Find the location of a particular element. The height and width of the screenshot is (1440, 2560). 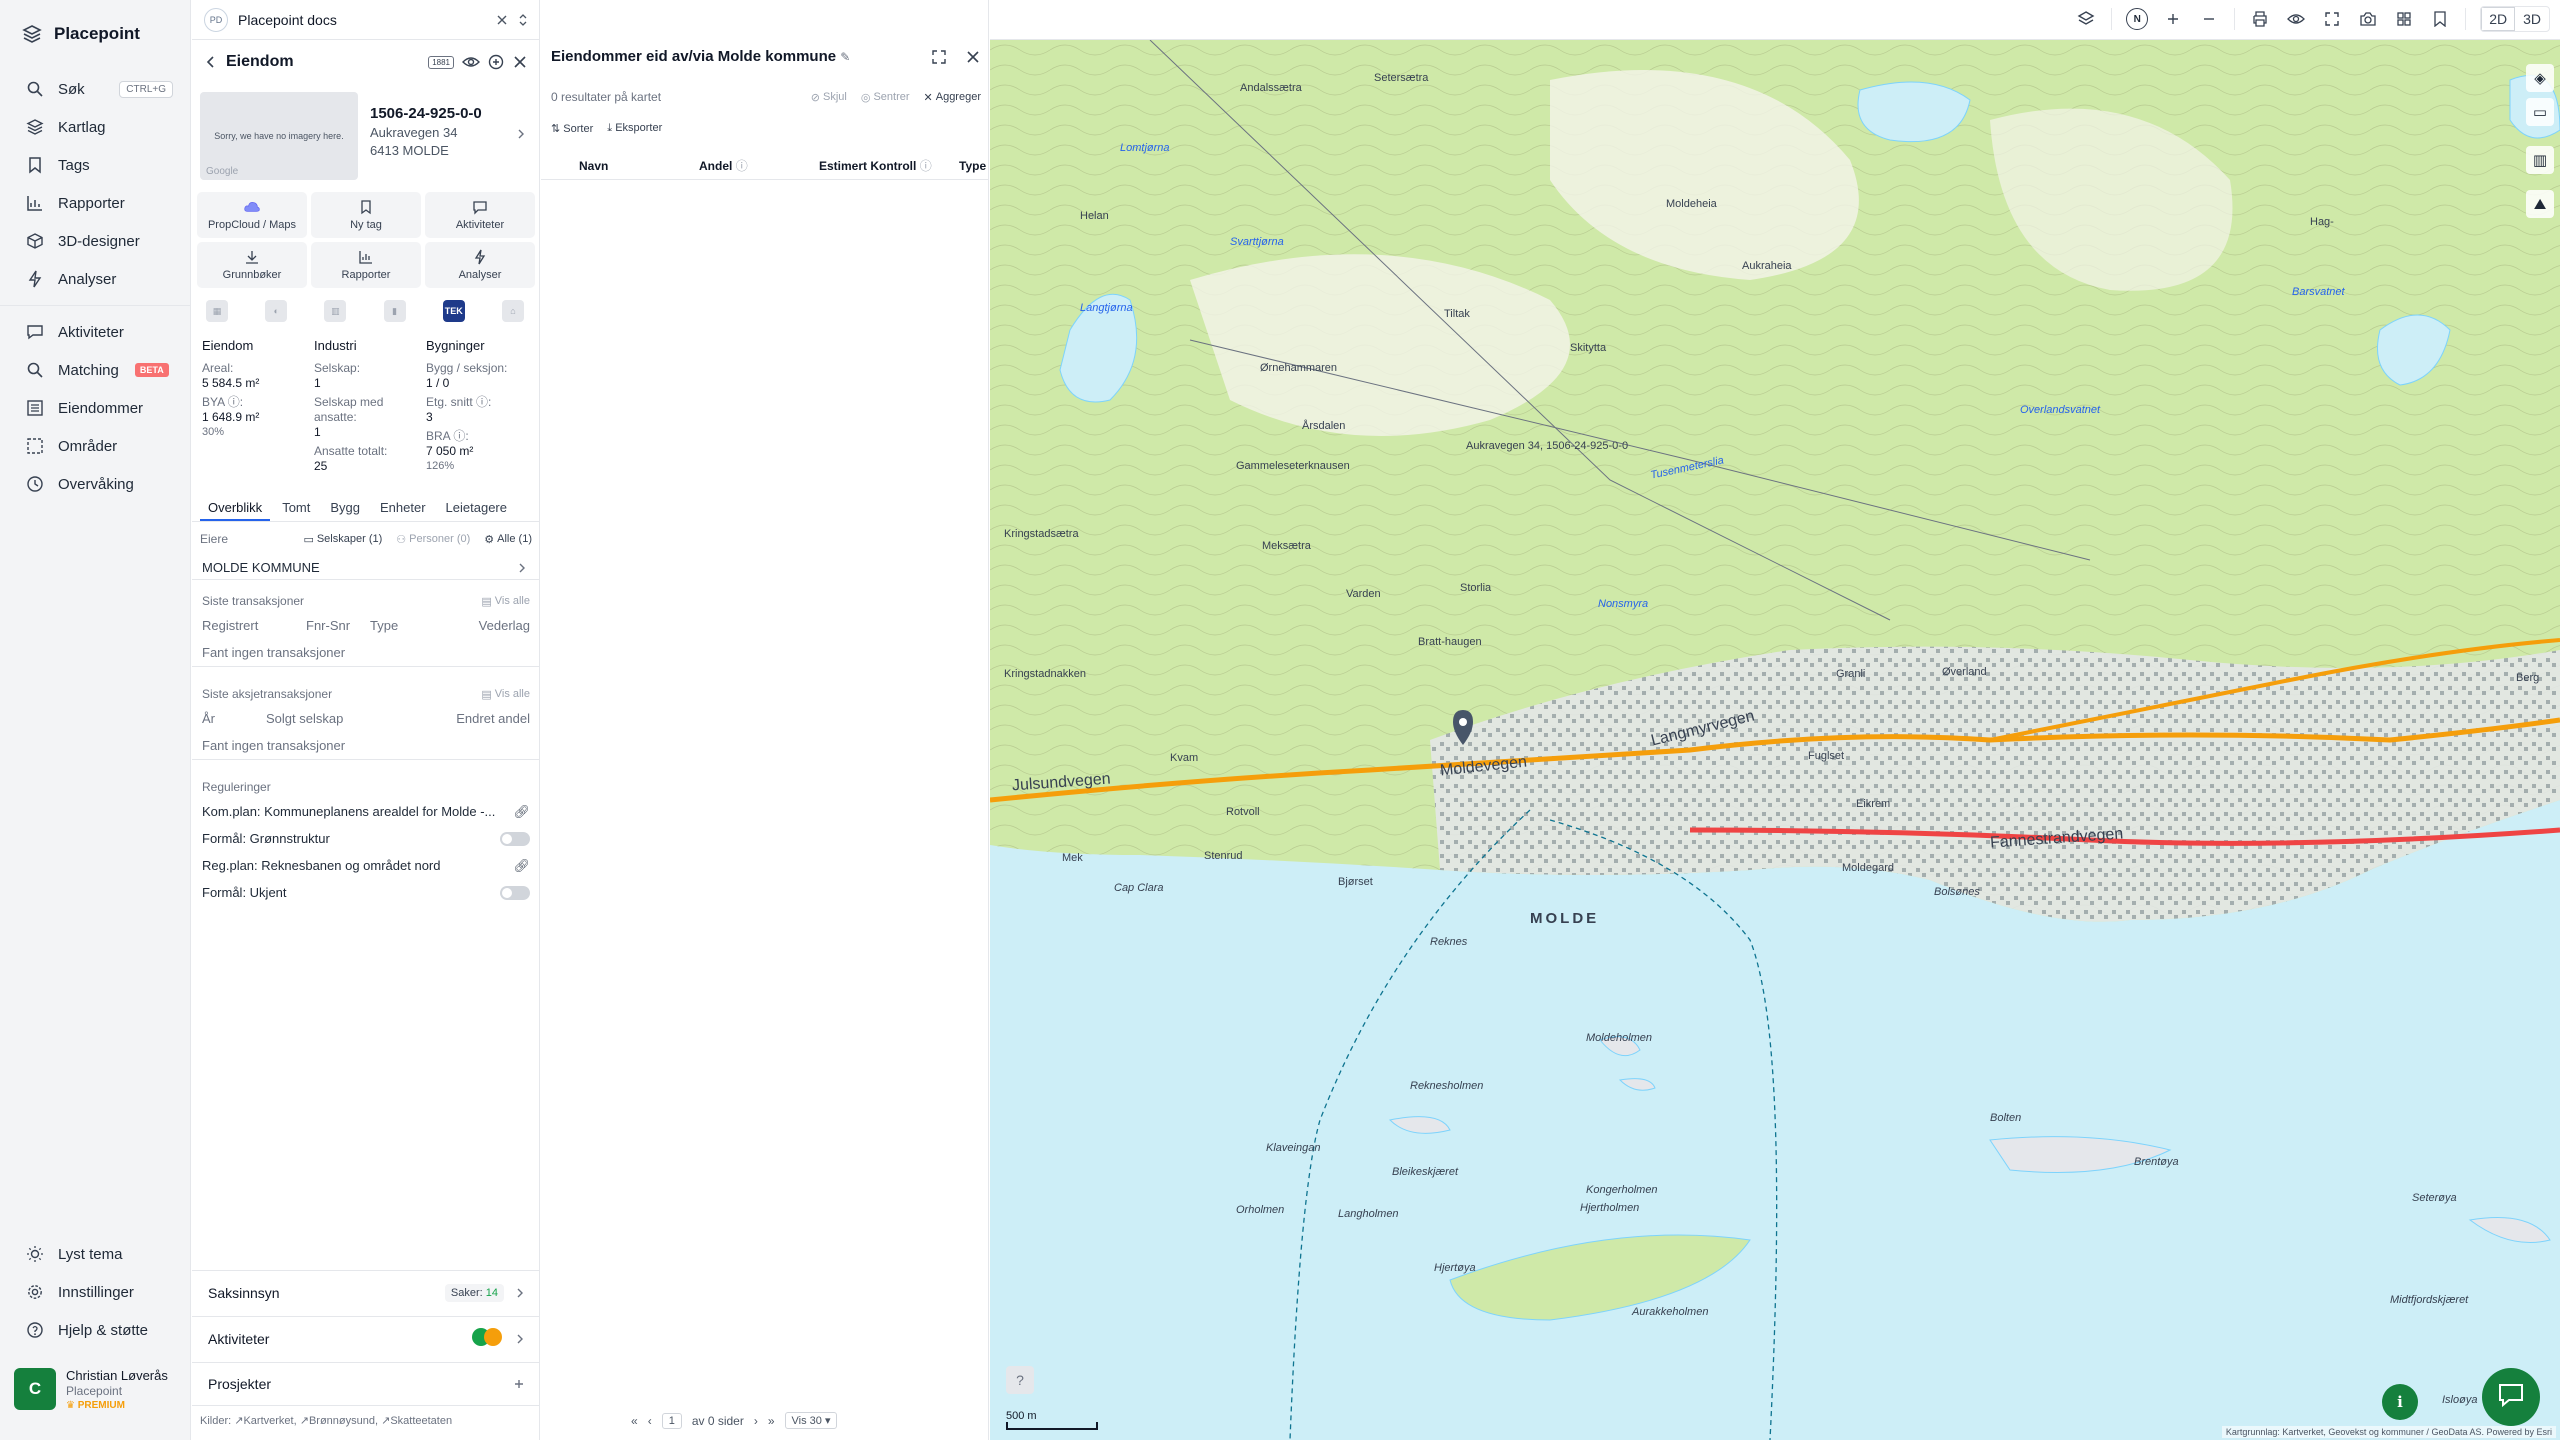

first-page-icon: « is located at coordinates (634, 1421).